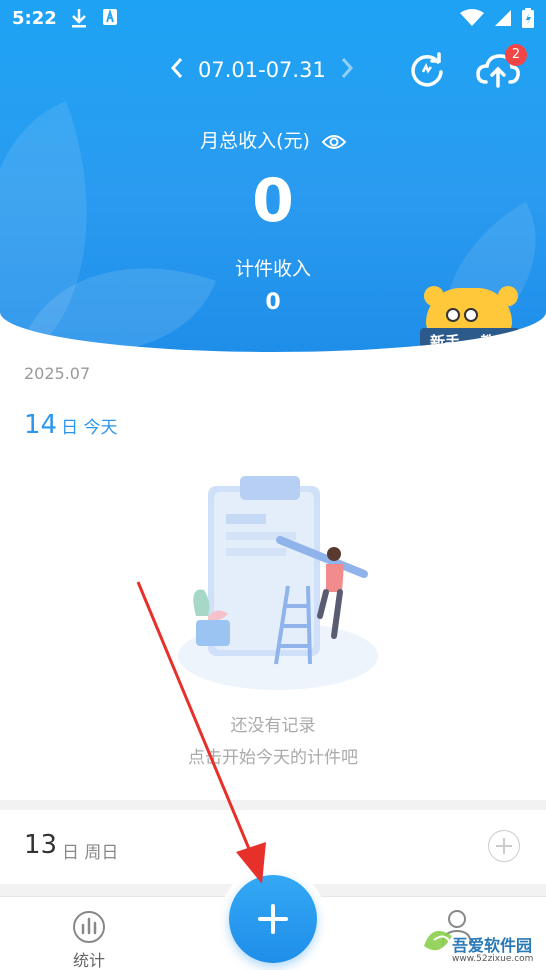 The height and width of the screenshot is (970, 546). I want to click on stats-icon, so click(89, 927).